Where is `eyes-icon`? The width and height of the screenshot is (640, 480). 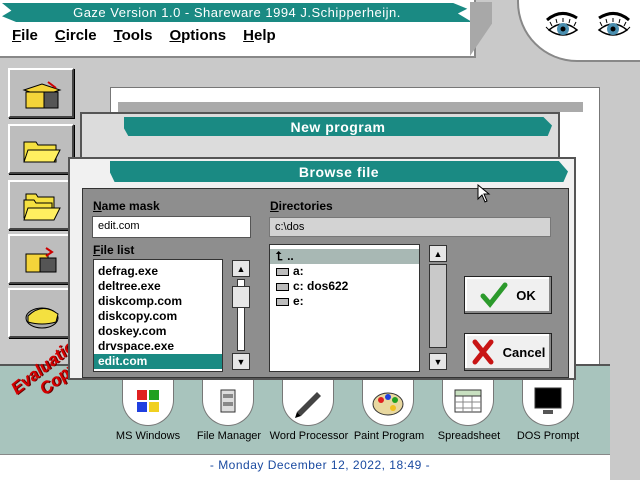 eyes-icon is located at coordinates (588, 24).